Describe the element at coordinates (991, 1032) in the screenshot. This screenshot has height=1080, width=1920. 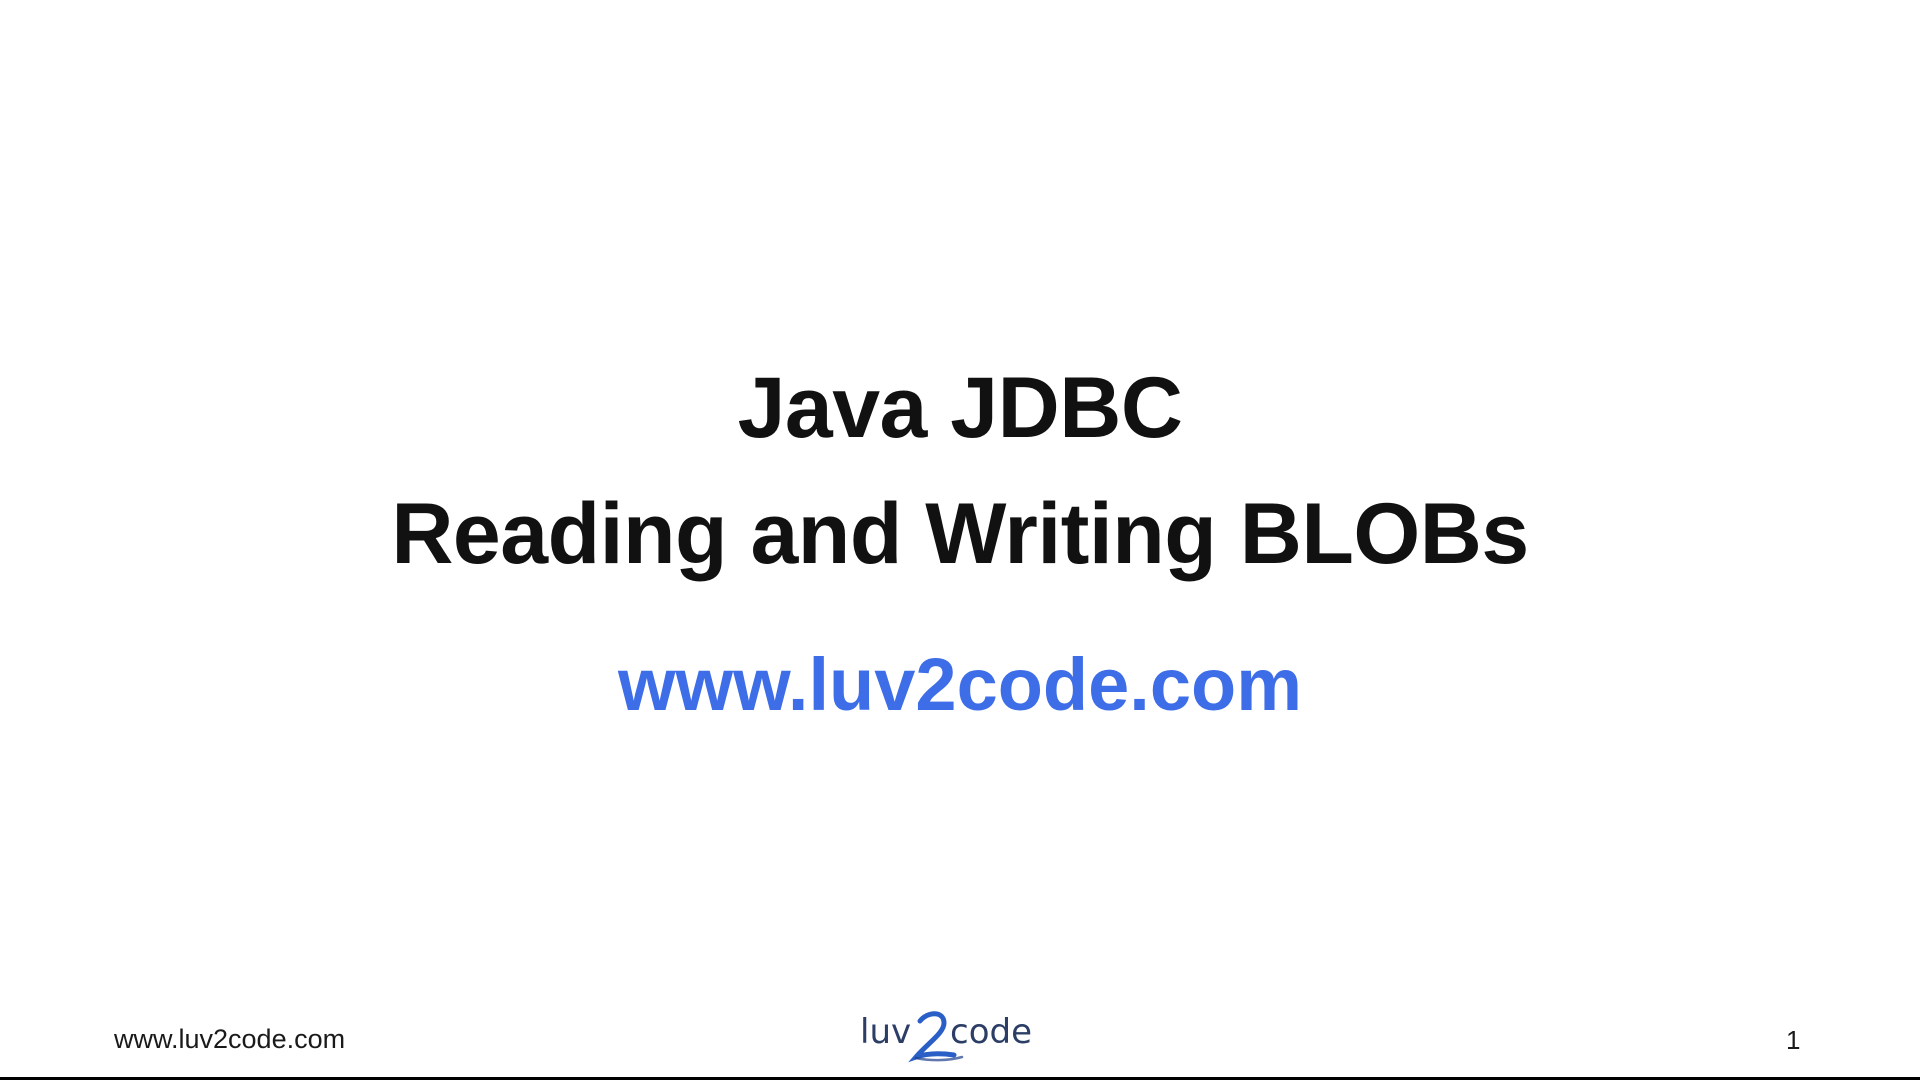
I see `logo-text-right: code` at that location.